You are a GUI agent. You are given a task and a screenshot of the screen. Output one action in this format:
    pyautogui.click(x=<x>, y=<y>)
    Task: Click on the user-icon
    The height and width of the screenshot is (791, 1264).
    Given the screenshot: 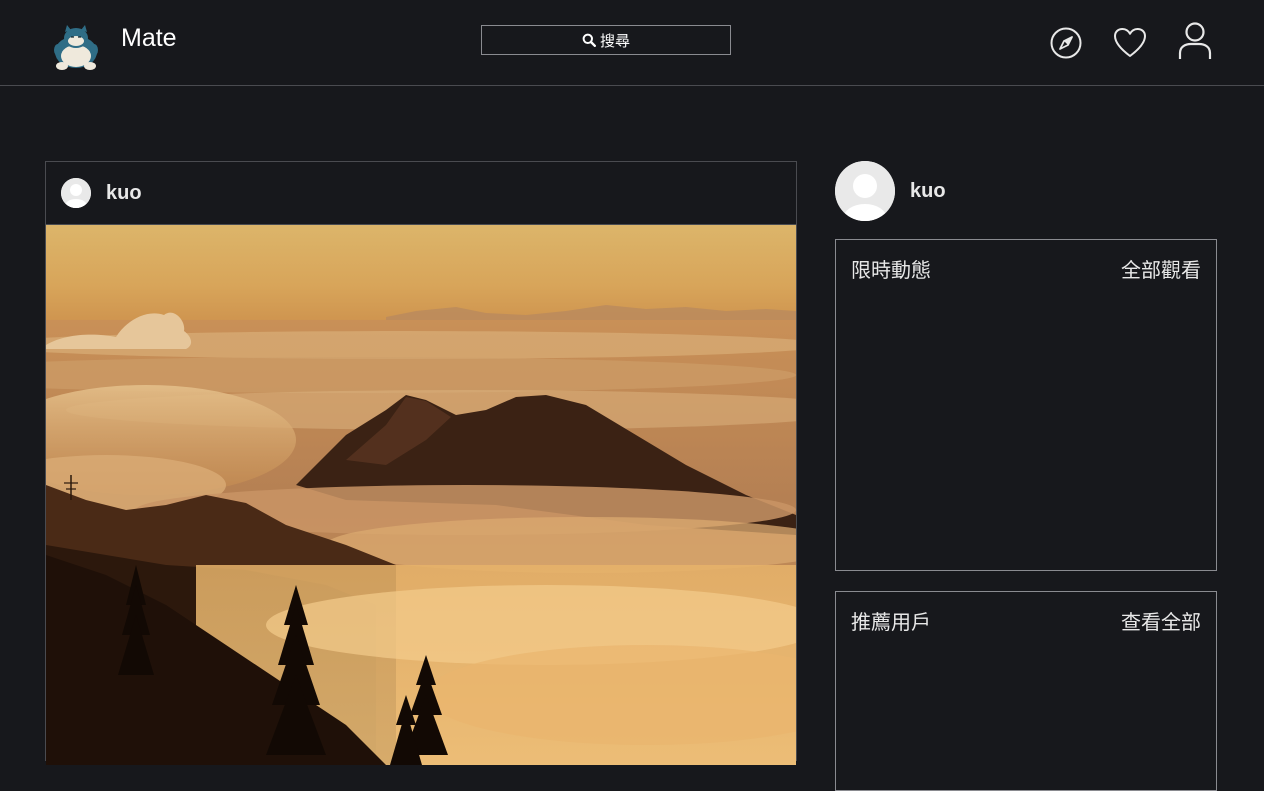 What is the action you would take?
    pyautogui.click(x=1195, y=40)
    